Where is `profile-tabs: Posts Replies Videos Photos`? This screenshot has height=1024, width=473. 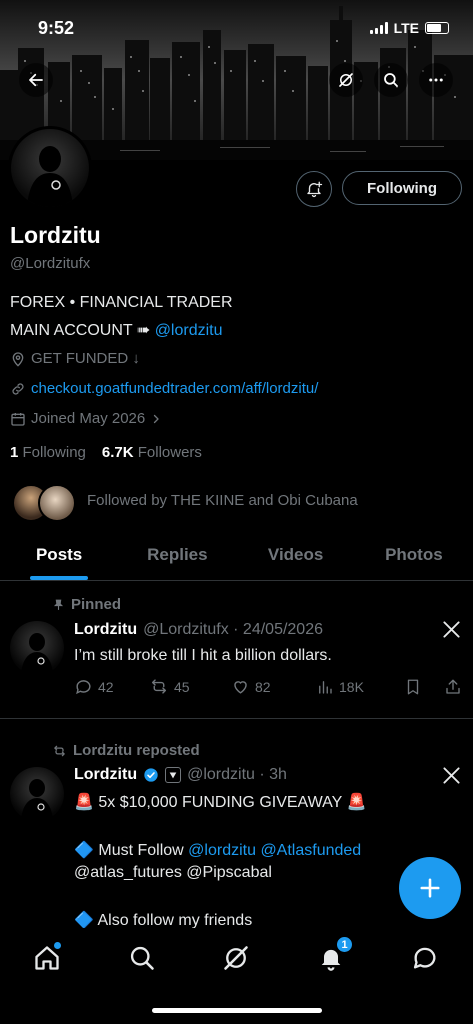 profile-tabs: Posts Replies Videos Photos is located at coordinates (236, 558).